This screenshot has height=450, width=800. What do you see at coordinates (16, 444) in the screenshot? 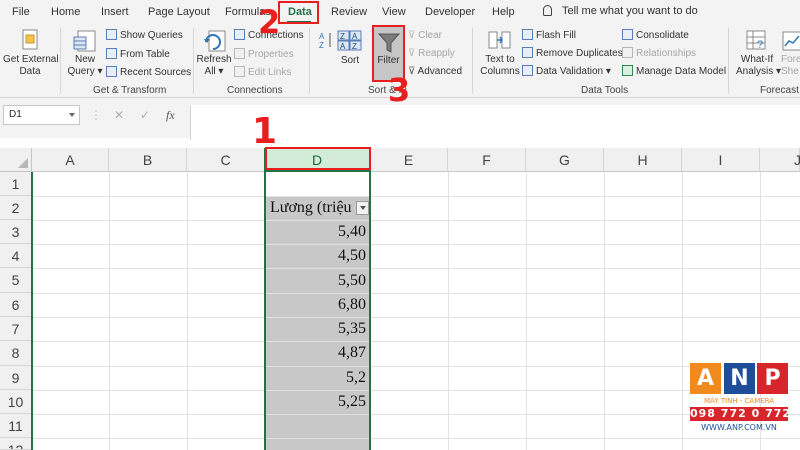
I see `row-header-12: 12` at bounding box center [16, 444].